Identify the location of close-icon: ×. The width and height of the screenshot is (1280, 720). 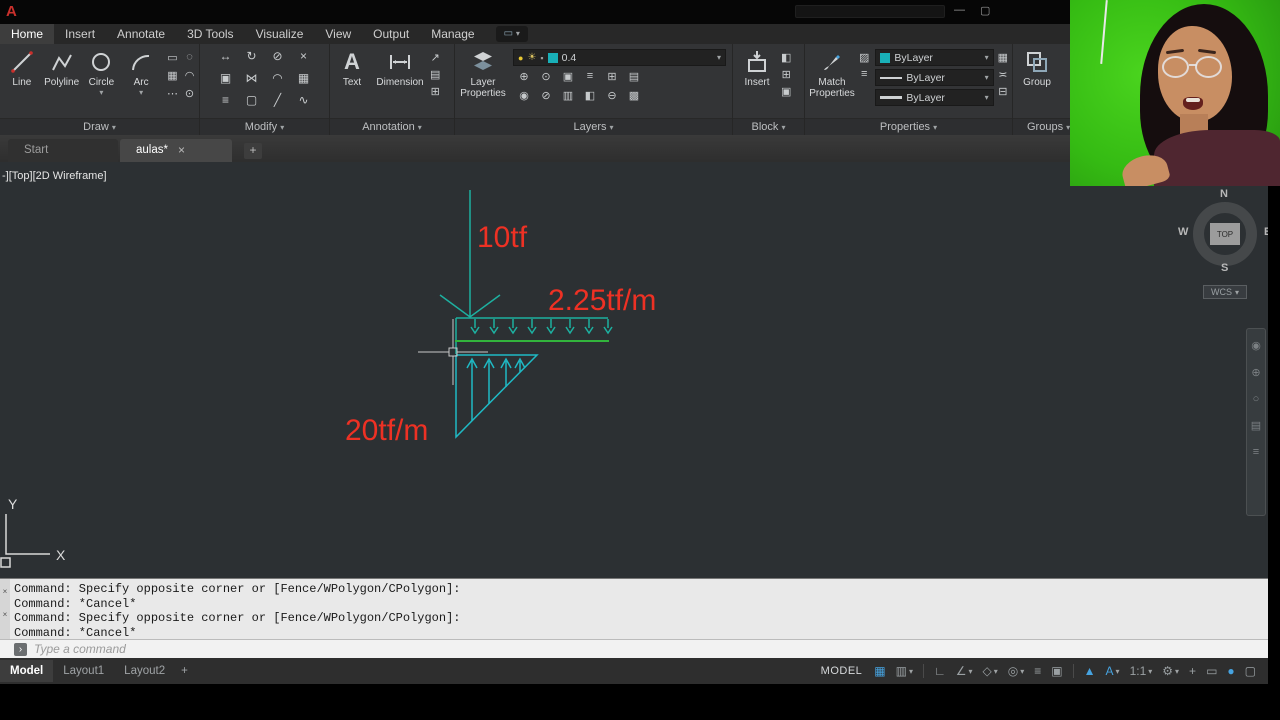
(181, 150).